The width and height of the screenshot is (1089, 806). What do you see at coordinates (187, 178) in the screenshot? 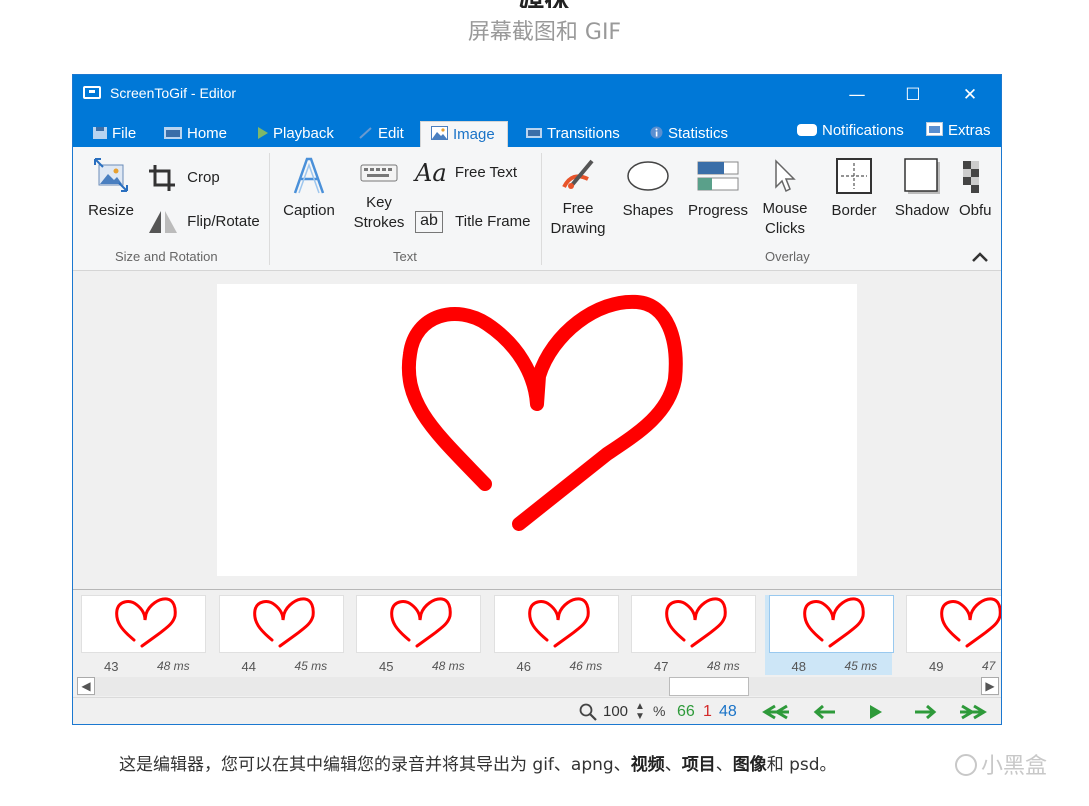
I see `crop-button: Crop` at bounding box center [187, 178].